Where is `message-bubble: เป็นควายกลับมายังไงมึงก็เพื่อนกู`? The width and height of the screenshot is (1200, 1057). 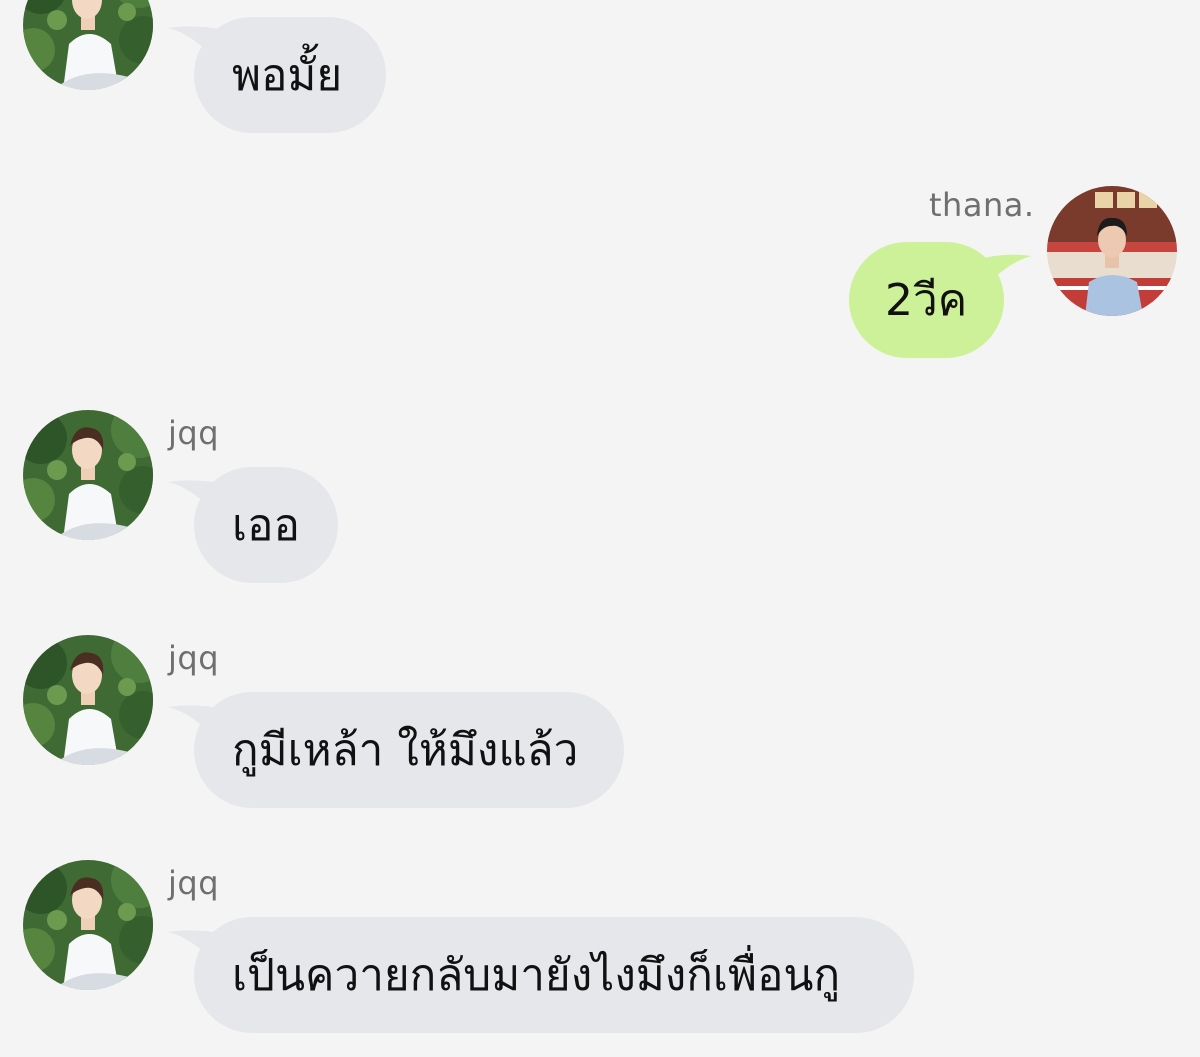 message-bubble: เป็นควายกลับมายังไงมึงก็เพื่อนกู is located at coordinates (554, 975).